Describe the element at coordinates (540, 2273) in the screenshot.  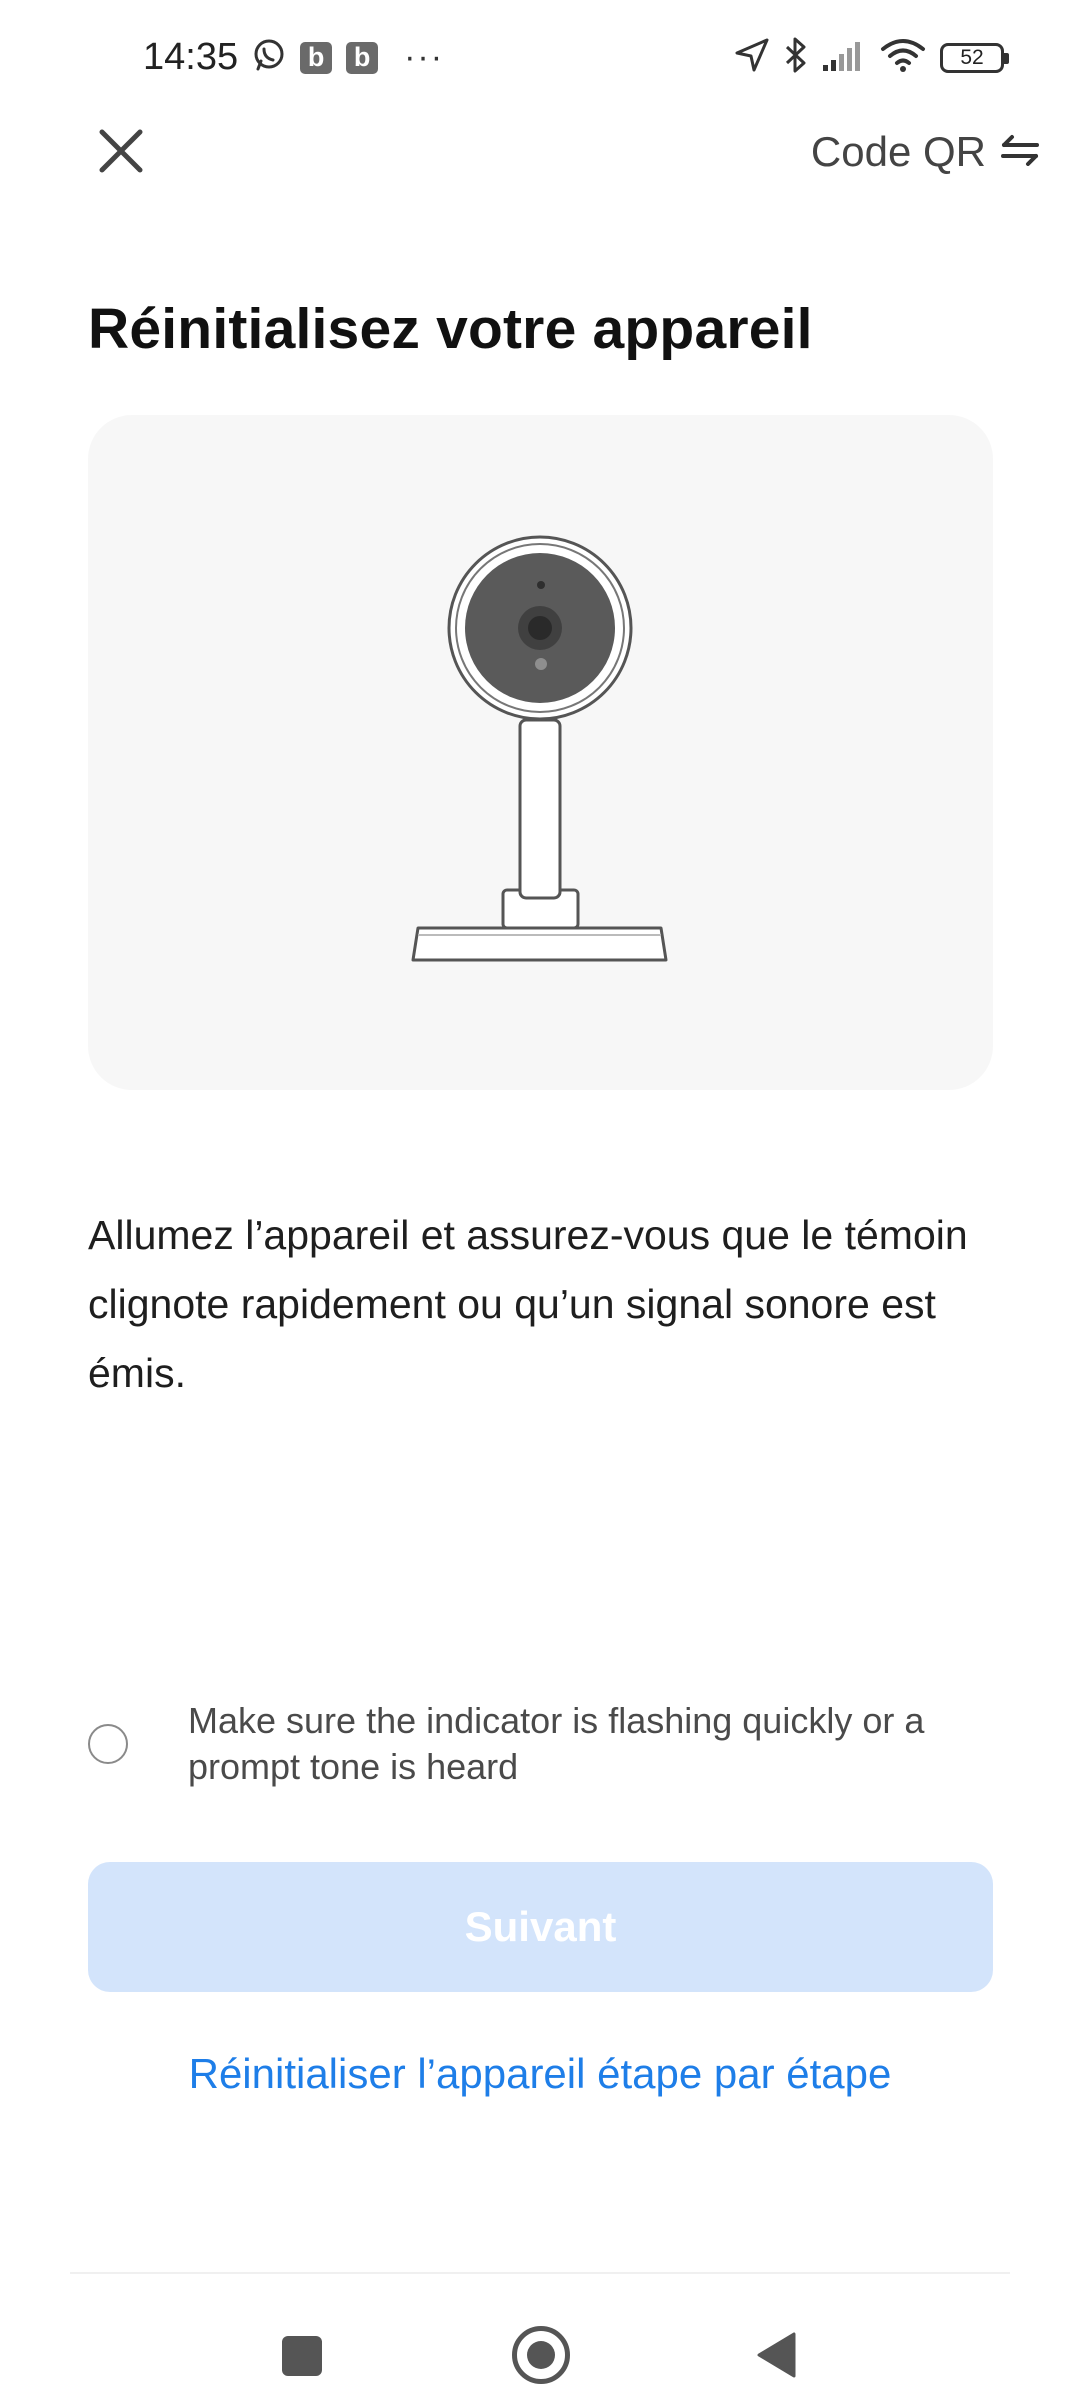
I see `divider` at that location.